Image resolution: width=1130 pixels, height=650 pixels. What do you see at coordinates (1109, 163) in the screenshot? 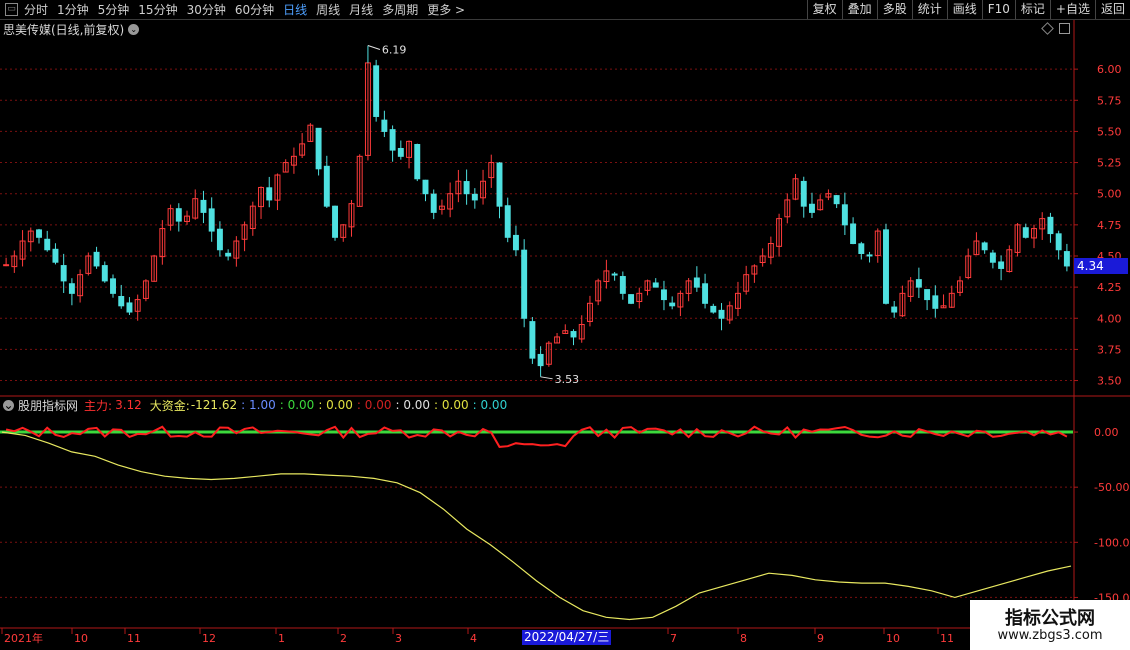
I see `price-tick-label: 5.25` at bounding box center [1109, 163].